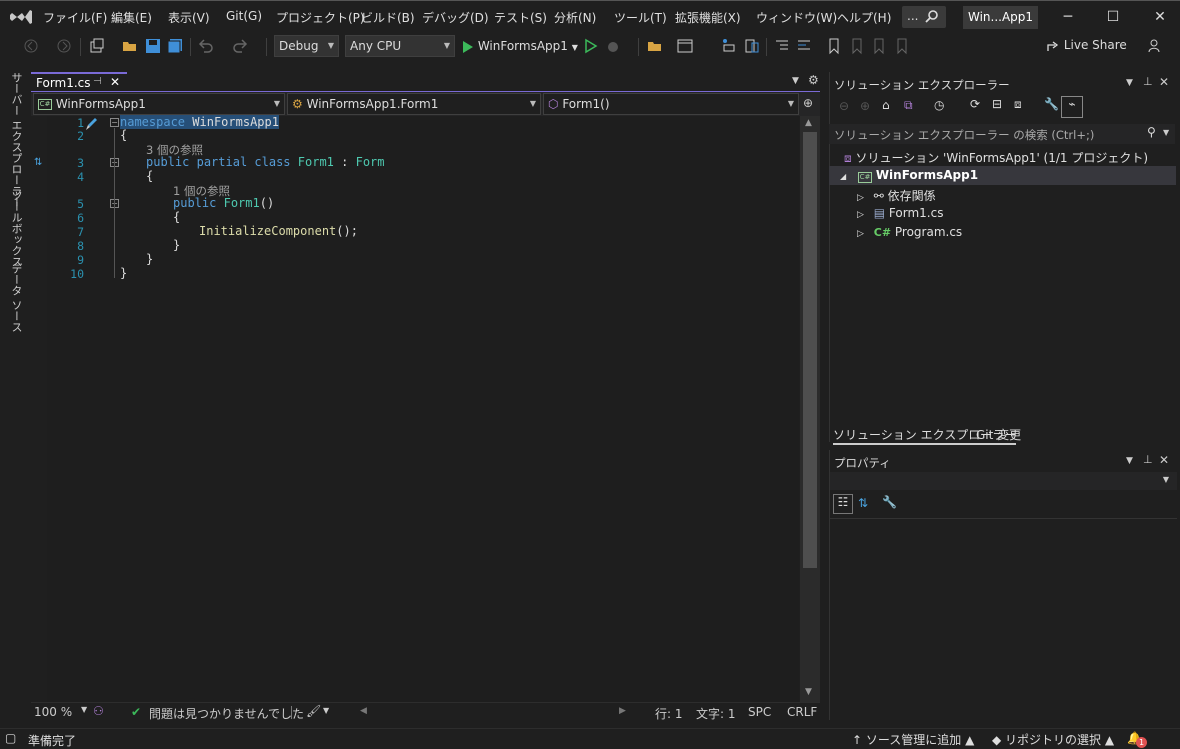  Describe the element at coordinates (189, 17) in the screenshot. I see `menu-view: 表示(V)` at that location.